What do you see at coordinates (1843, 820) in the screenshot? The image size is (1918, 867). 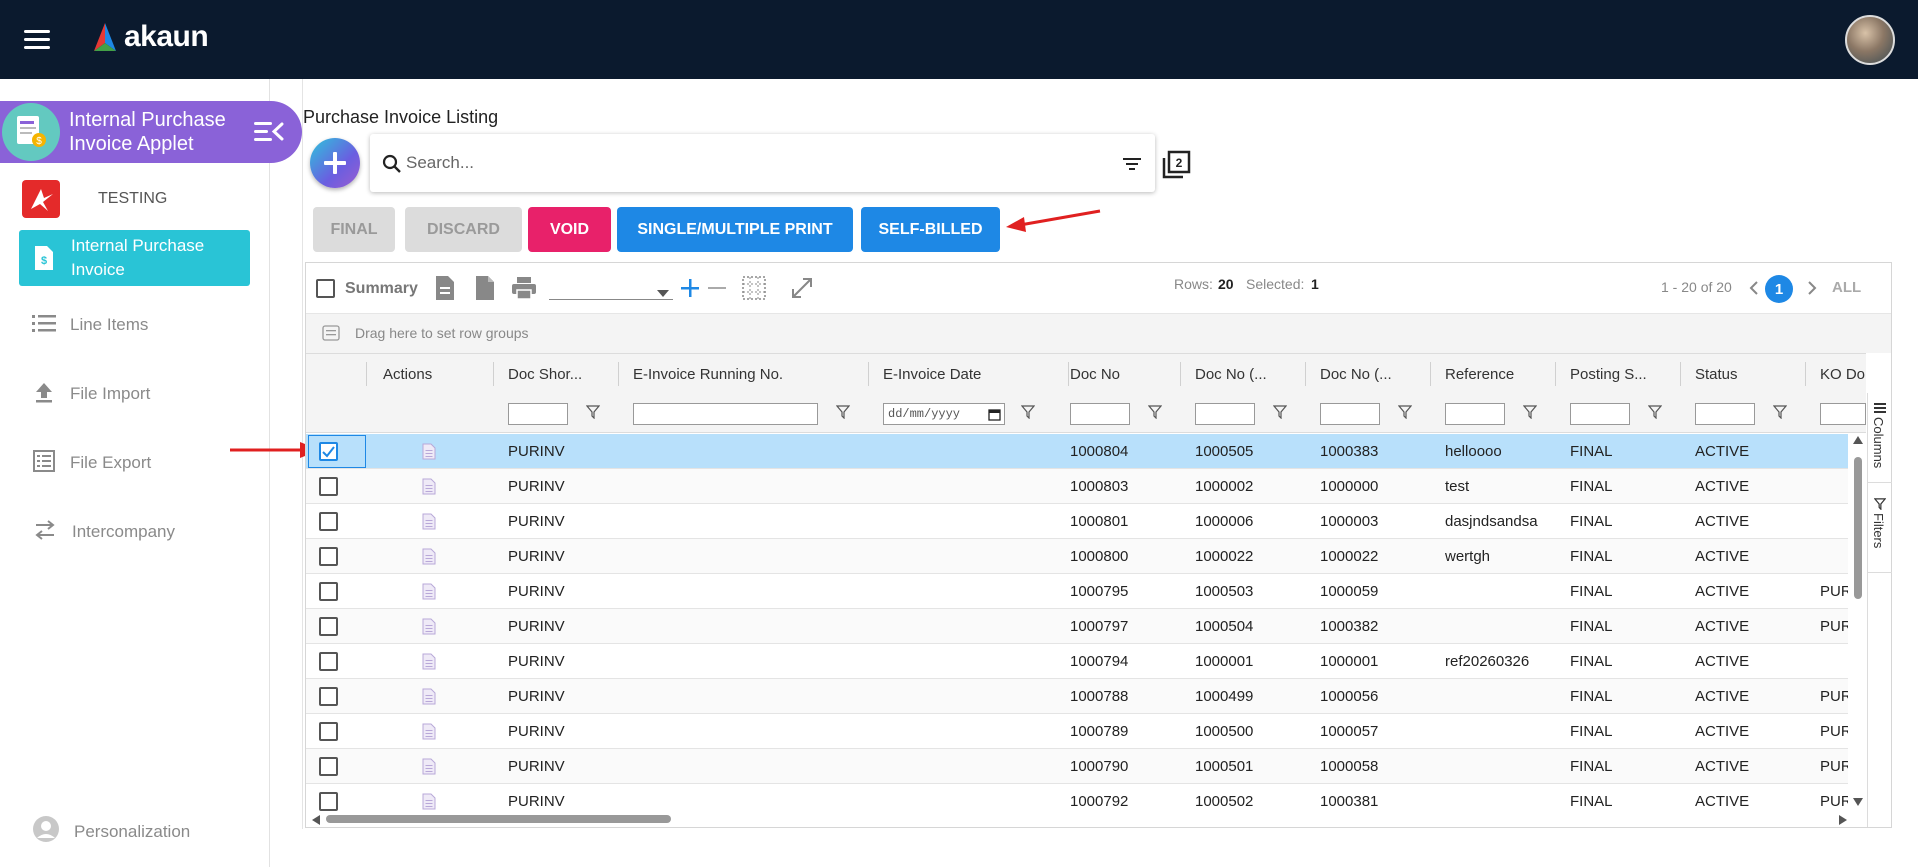 I see `scroll-right-icon` at bounding box center [1843, 820].